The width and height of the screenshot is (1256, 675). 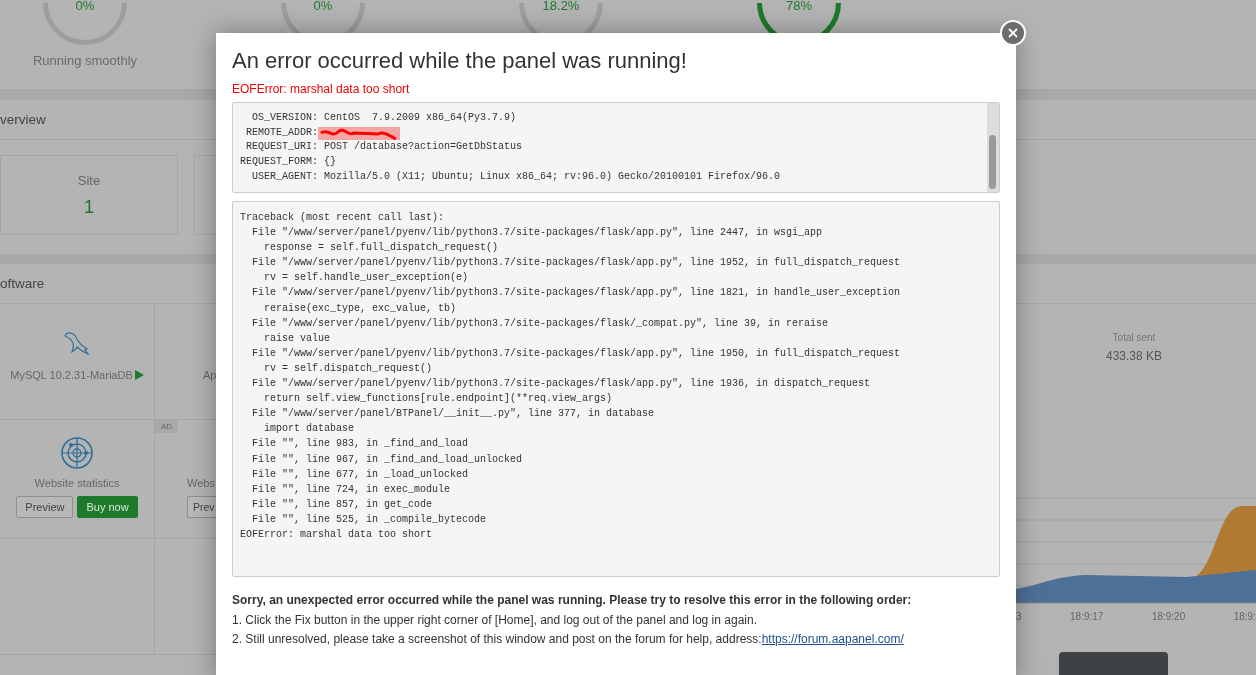 What do you see at coordinates (85, 60) in the screenshot?
I see `gauge-label: Running smoothly` at bounding box center [85, 60].